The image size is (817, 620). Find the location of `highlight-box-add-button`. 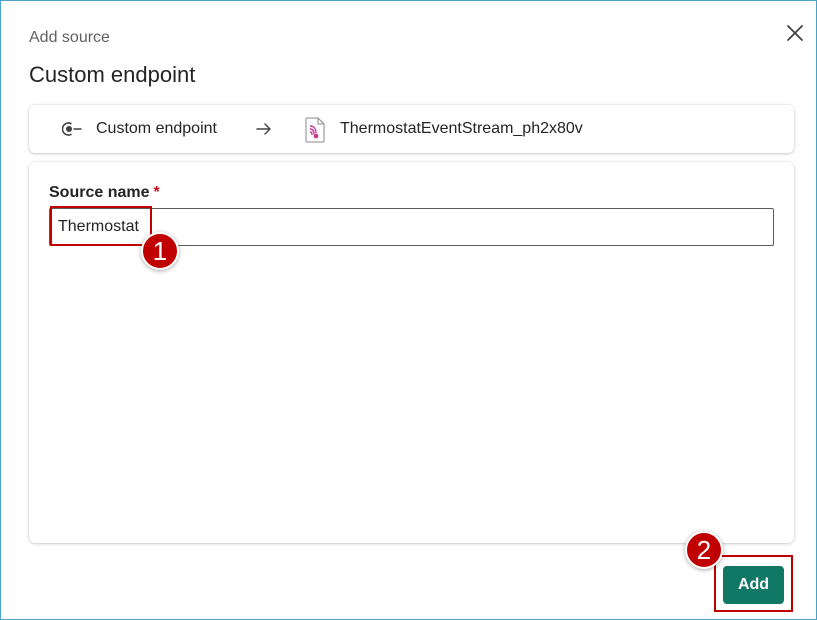

highlight-box-add-button is located at coordinates (753, 583).